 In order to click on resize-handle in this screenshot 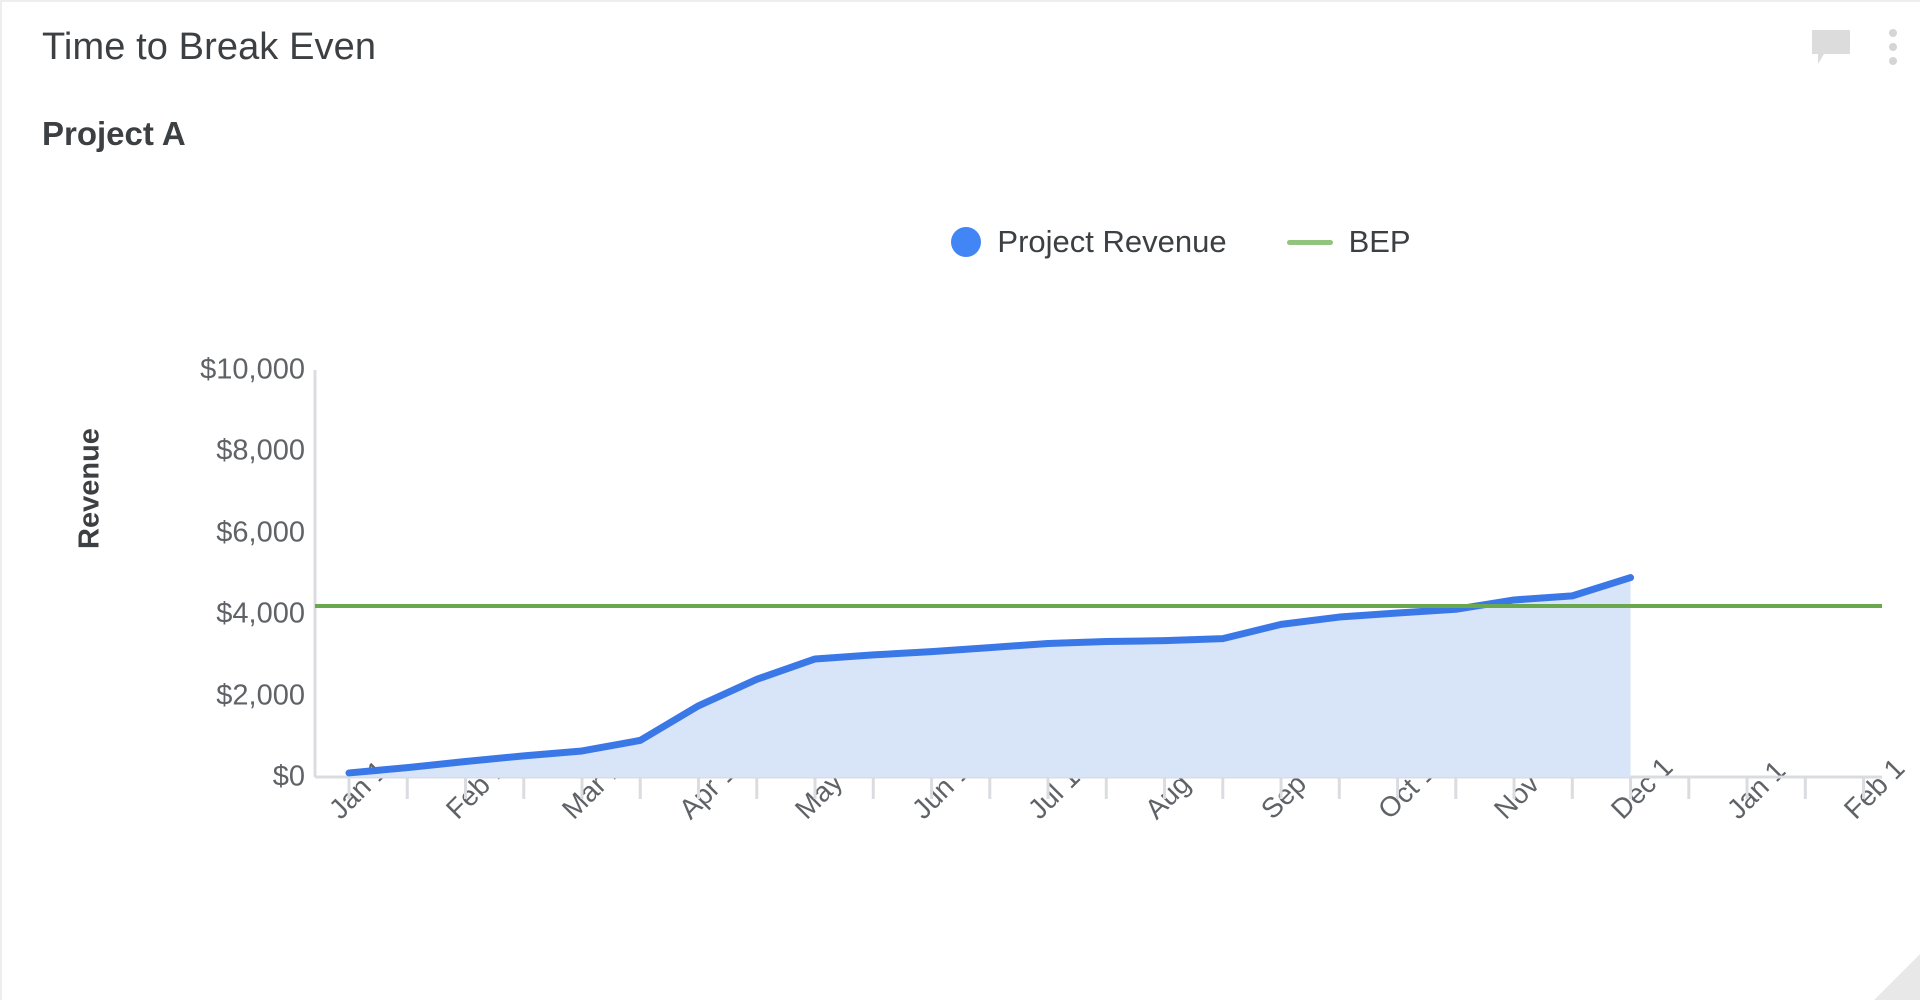, I will do `click(1897, 977)`.